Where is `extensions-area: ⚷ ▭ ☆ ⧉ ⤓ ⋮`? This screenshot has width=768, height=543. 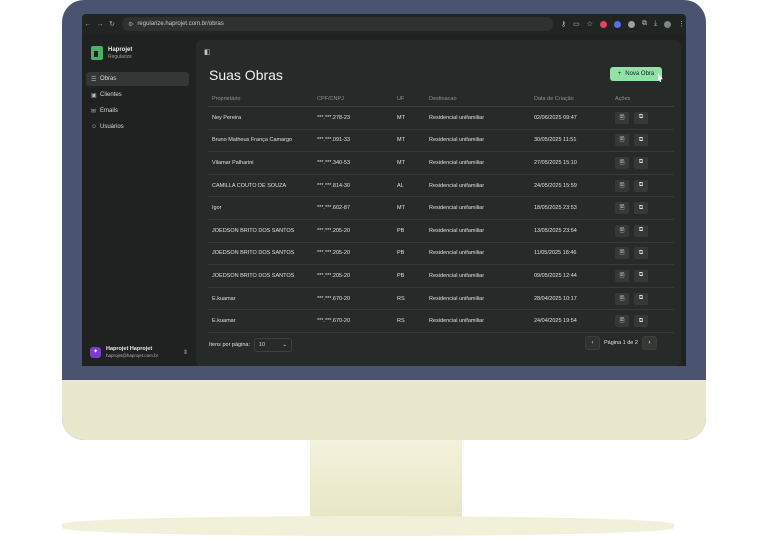 extensions-area: ⚷ ▭ ☆ ⧉ ⤓ ⋮ is located at coordinates (623, 24).